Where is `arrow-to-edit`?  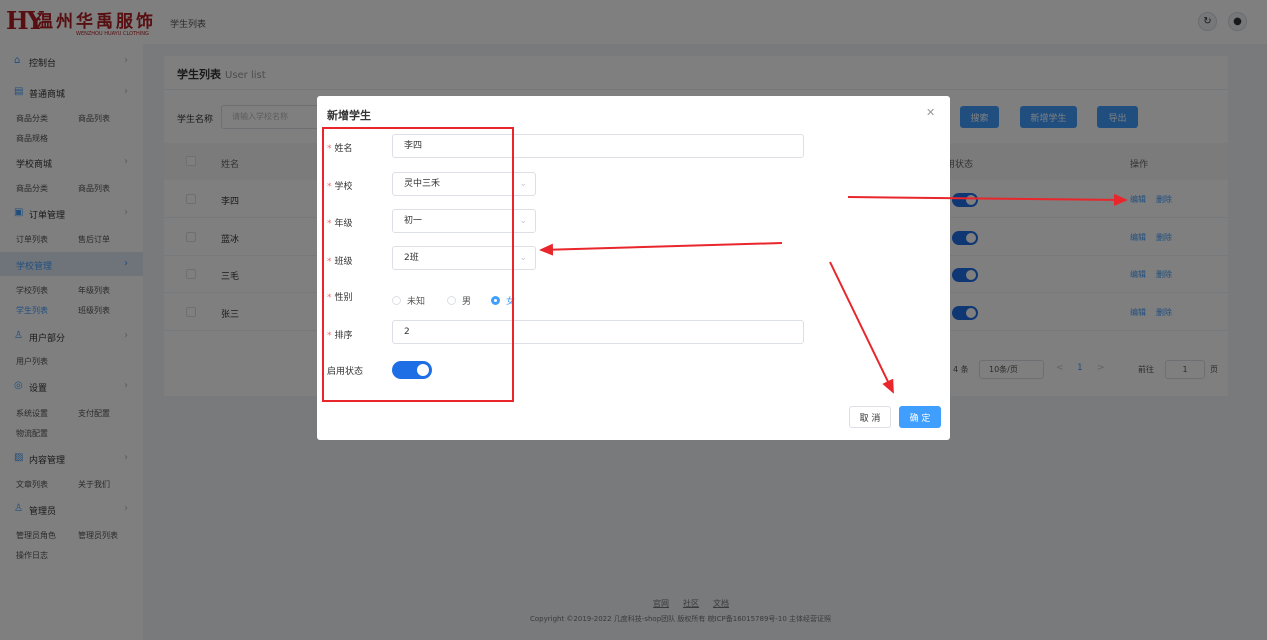
arrow-to-edit is located at coordinates (987, 199).